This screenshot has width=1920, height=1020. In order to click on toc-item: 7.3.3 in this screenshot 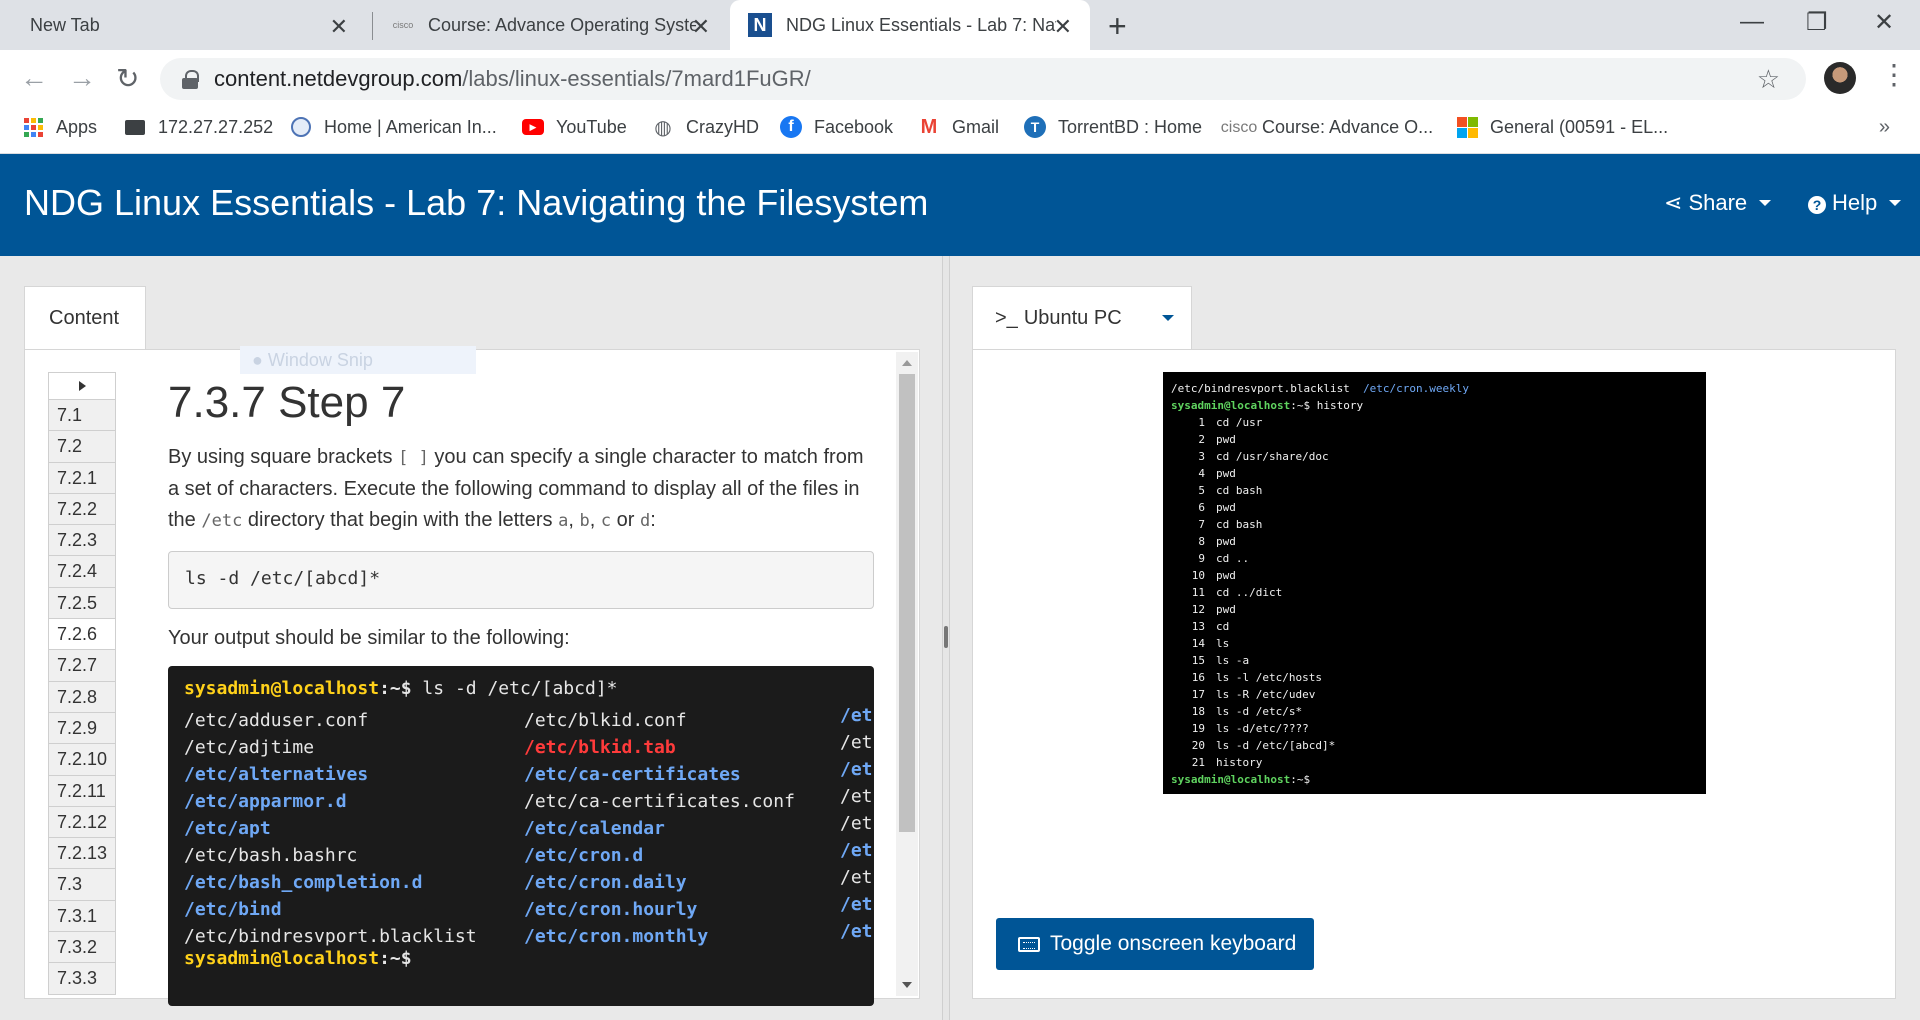, I will do `click(82, 979)`.